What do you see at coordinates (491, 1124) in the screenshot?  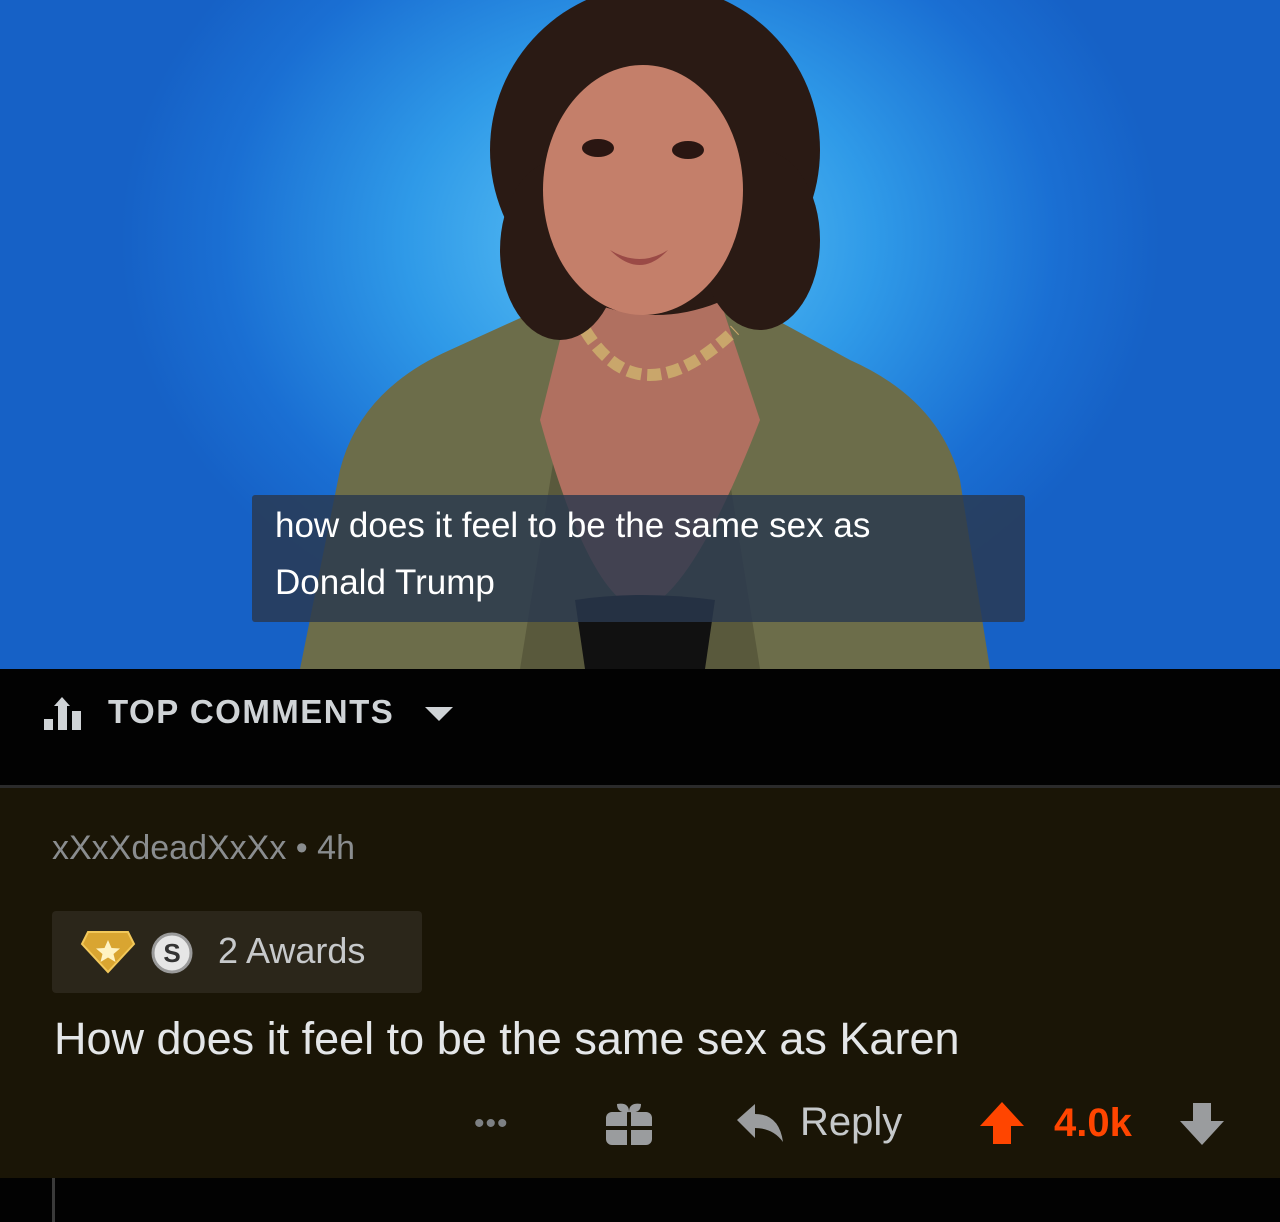 I see `more-options-button: •••` at bounding box center [491, 1124].